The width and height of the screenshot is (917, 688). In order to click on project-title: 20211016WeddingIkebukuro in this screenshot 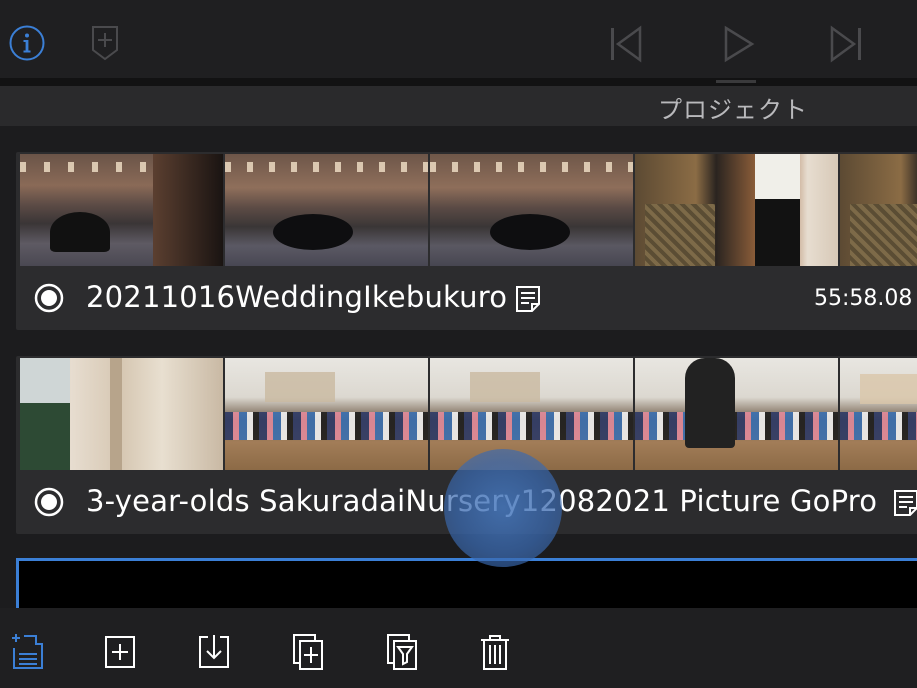, I will do `click(297, 297)`.